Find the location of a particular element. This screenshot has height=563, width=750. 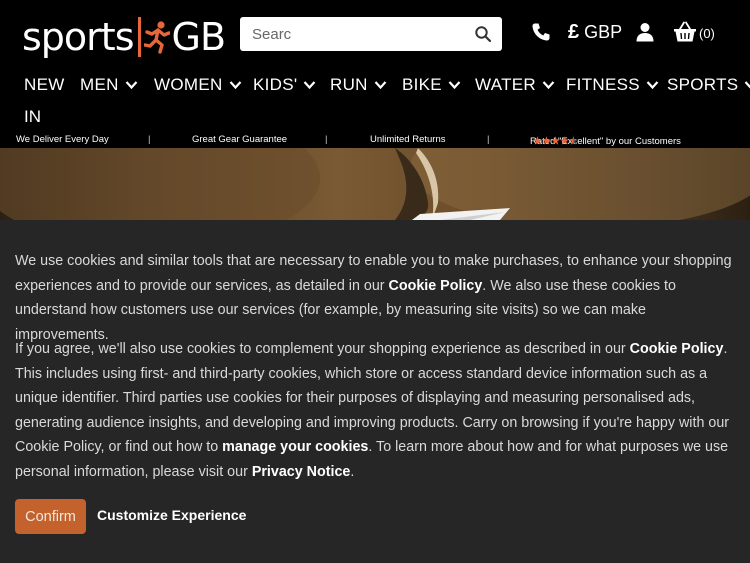

phone-icon is located at coordinates (541, 32).